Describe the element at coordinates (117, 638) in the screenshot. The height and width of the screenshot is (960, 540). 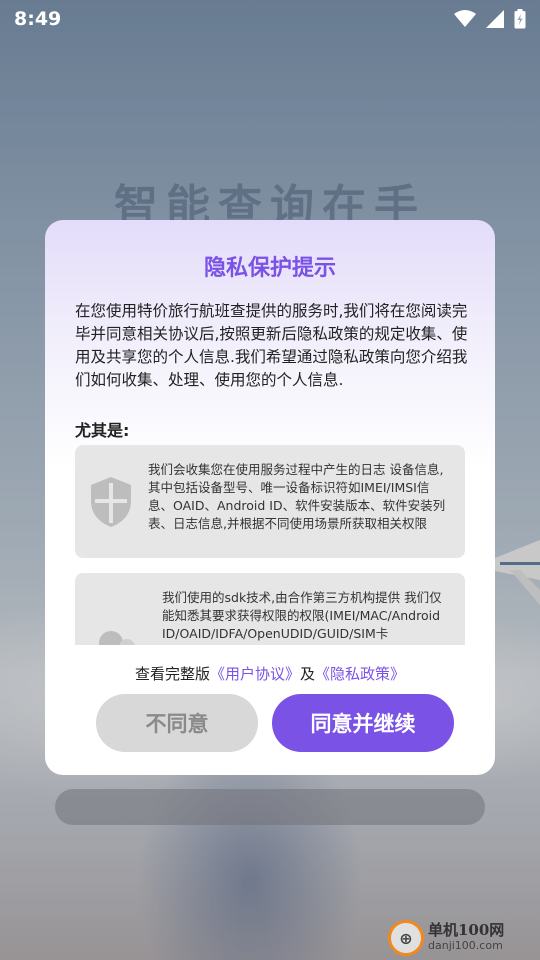
I see `person-icon` at that location.